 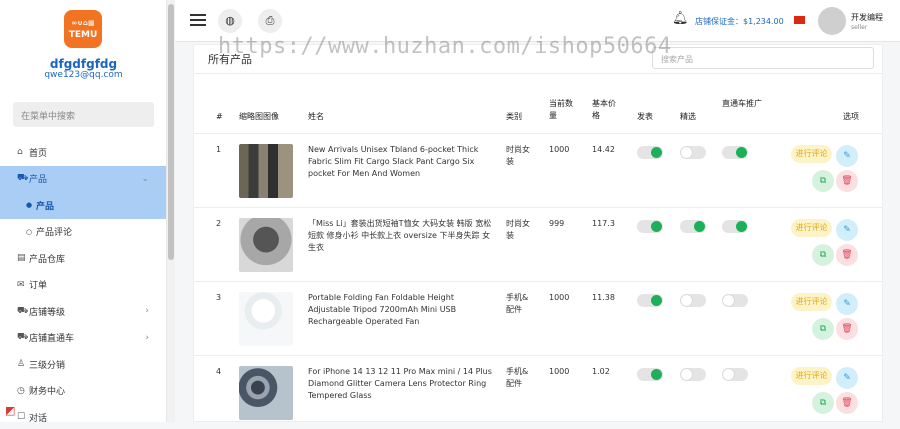 What do you see at coordinates (83, 338) in the screenshot?
I see `sidebar-item-shop-promo: ⛟ 店铺直通车 ›` at bounding box center [83, 338].